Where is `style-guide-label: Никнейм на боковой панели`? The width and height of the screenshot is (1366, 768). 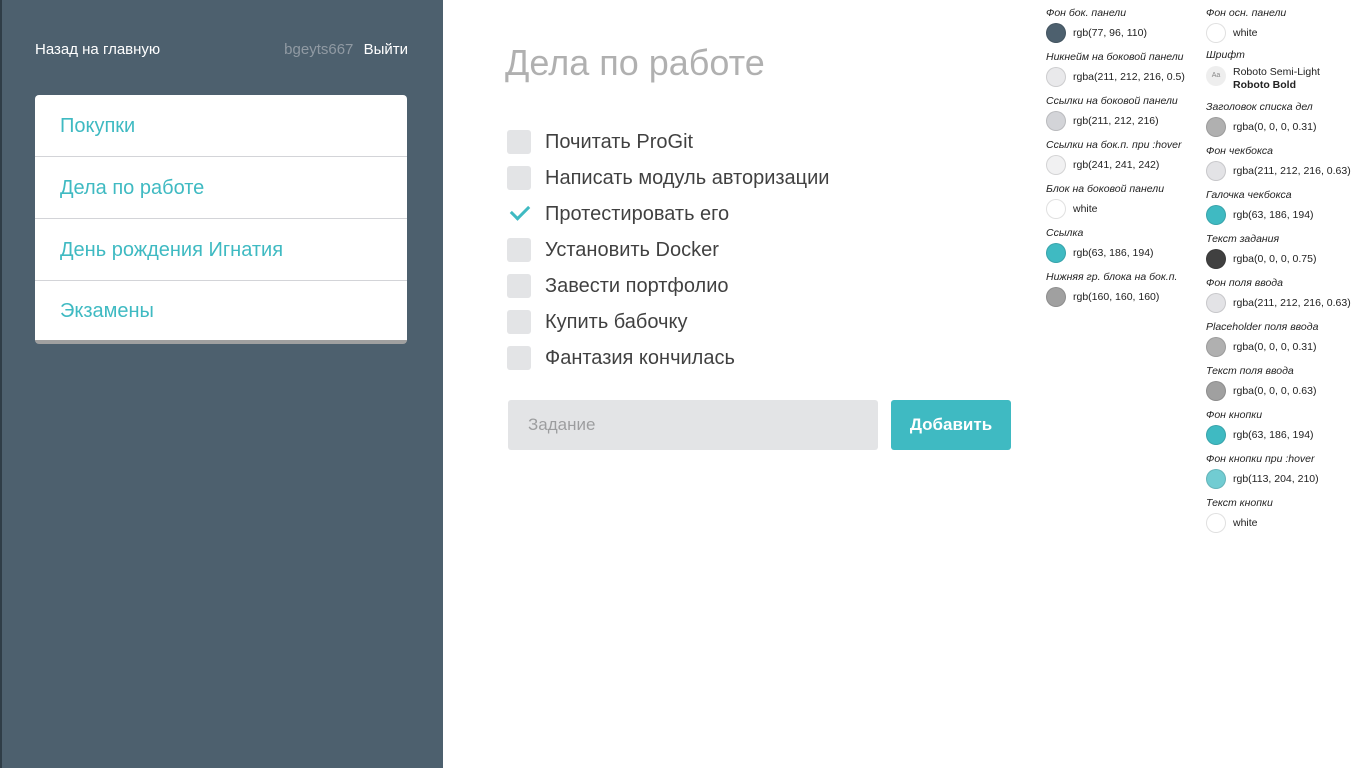
style-guide-label: Никнейм на боковой панели is located at coordinates (1115, 57).